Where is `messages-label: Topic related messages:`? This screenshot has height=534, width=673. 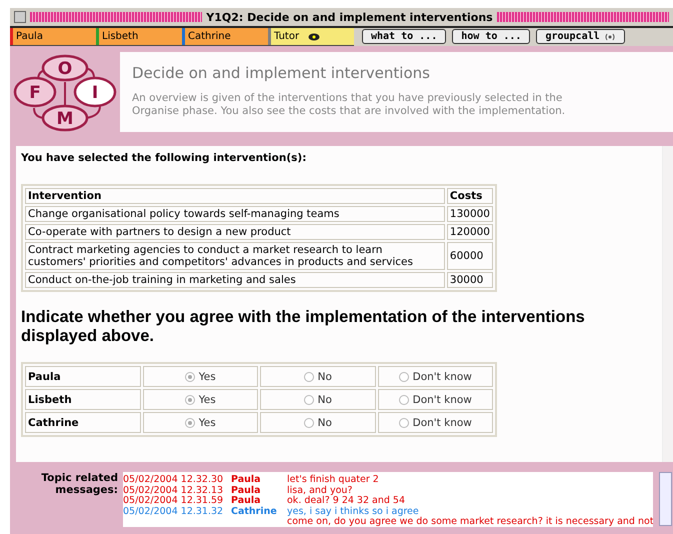 messages-label: Topic related messages: is located at coordinates (79, 485).